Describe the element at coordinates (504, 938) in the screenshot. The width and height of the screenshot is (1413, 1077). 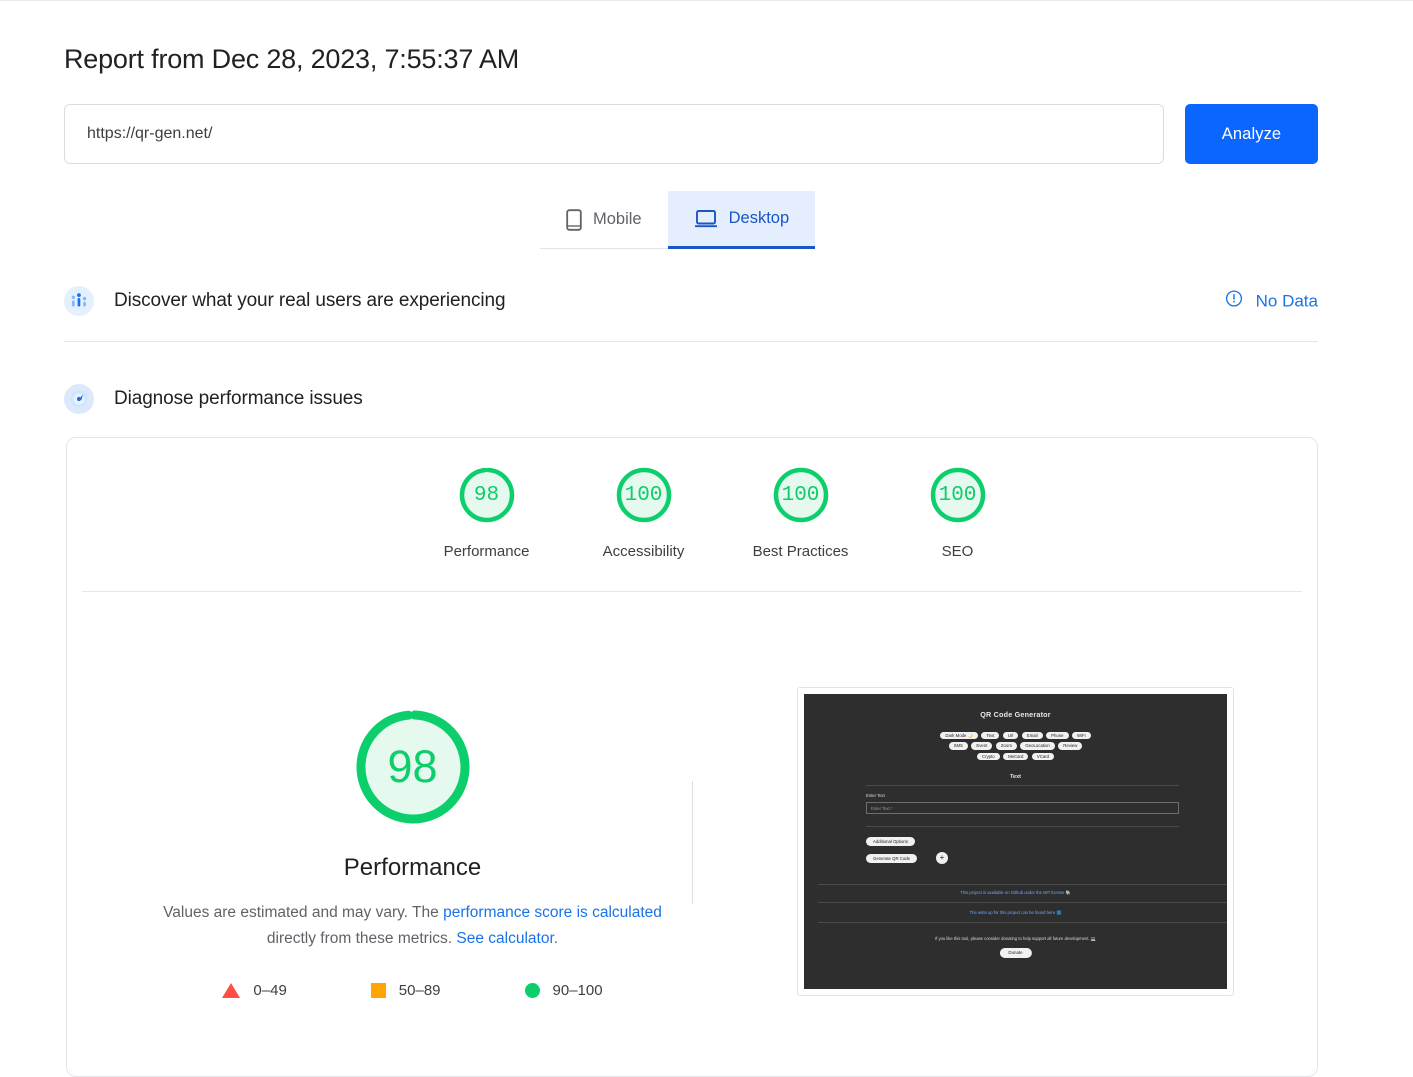
I see `see-calculator-link: See calculator` at that location.